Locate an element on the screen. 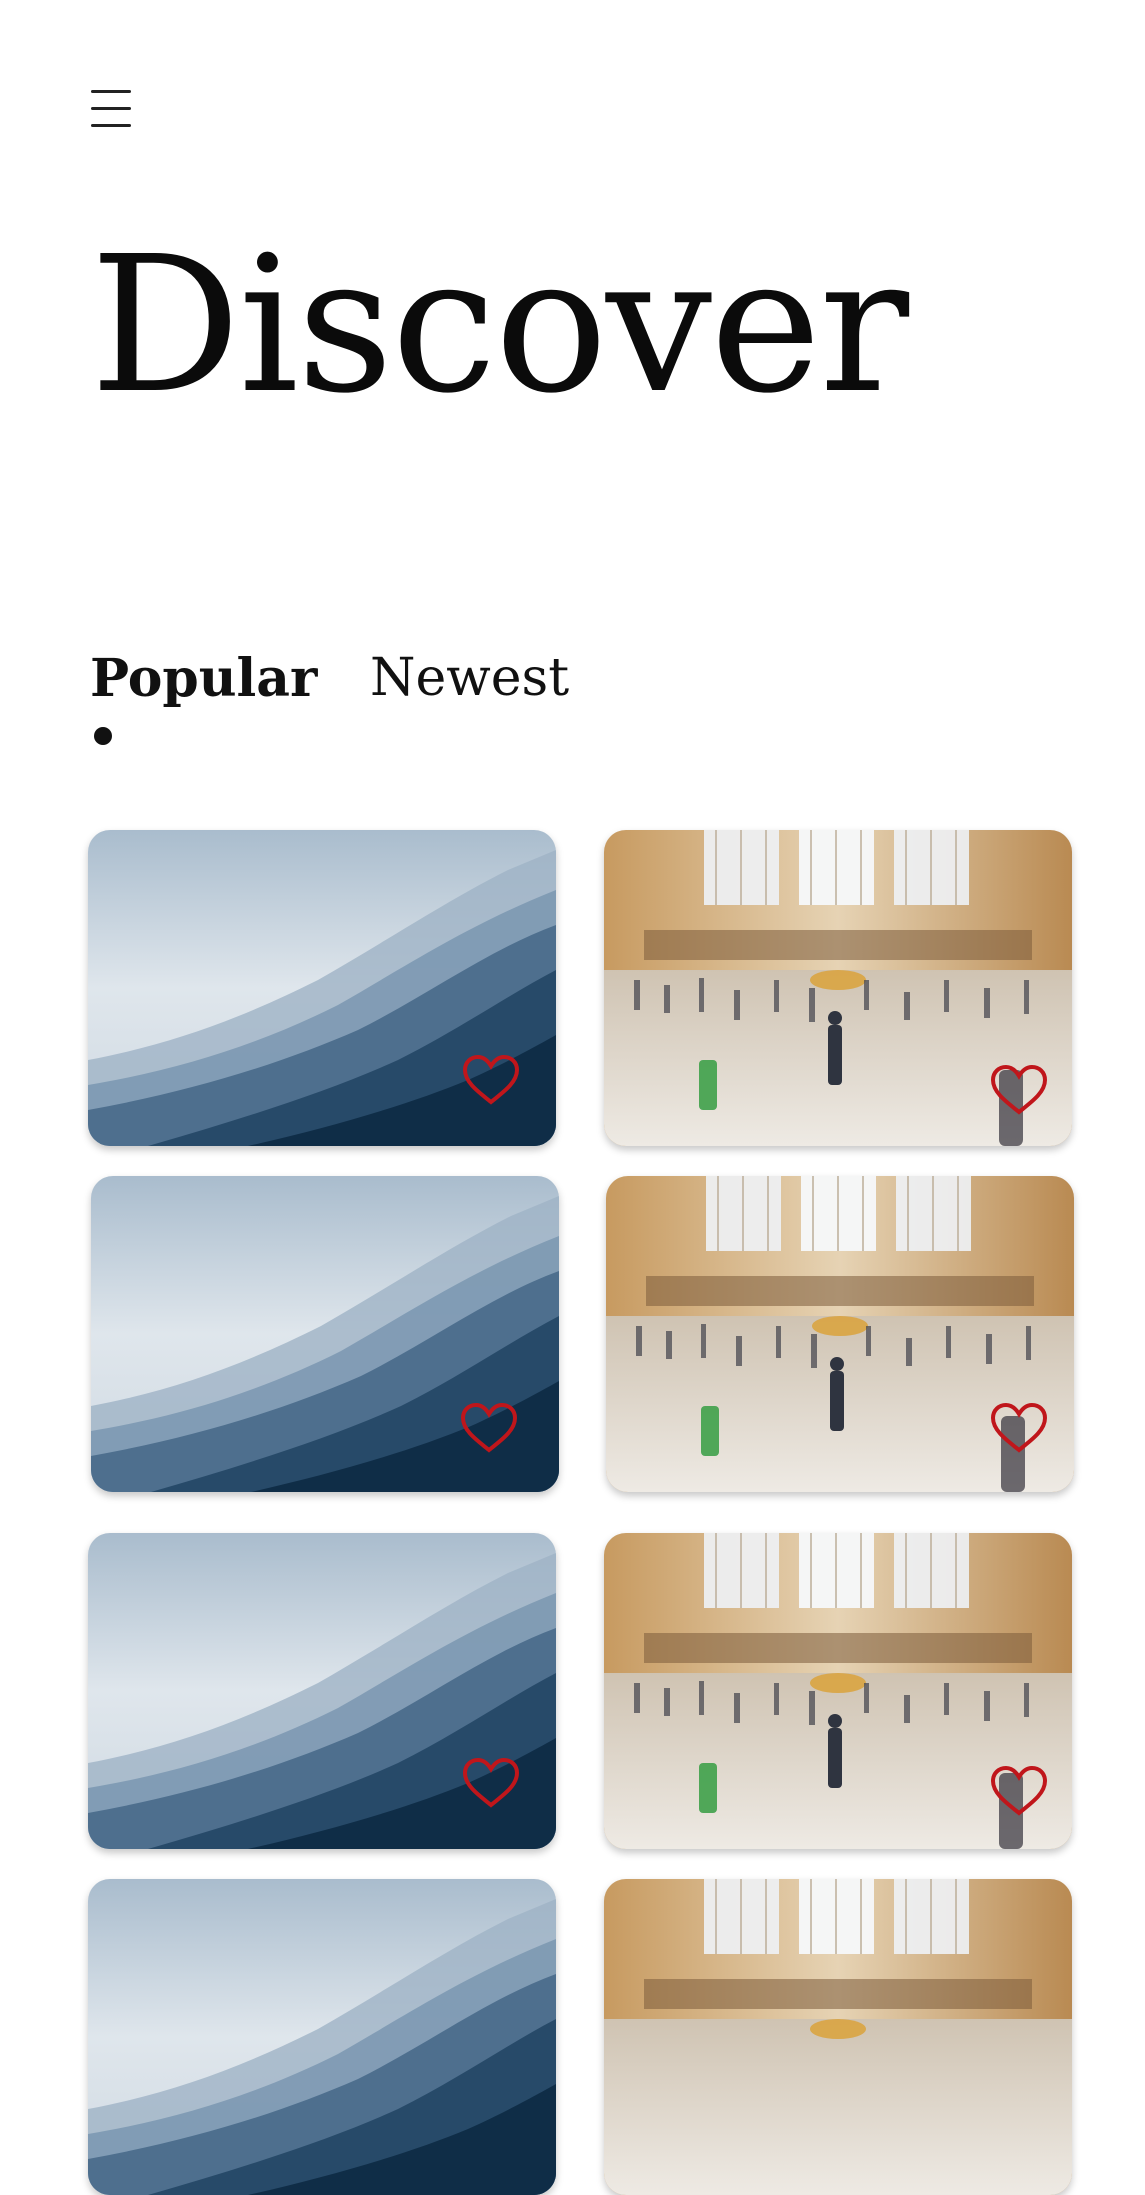 This screenshot has height=2195, width=1145. tab-popular: Popular is located at coordinates (203, 678).